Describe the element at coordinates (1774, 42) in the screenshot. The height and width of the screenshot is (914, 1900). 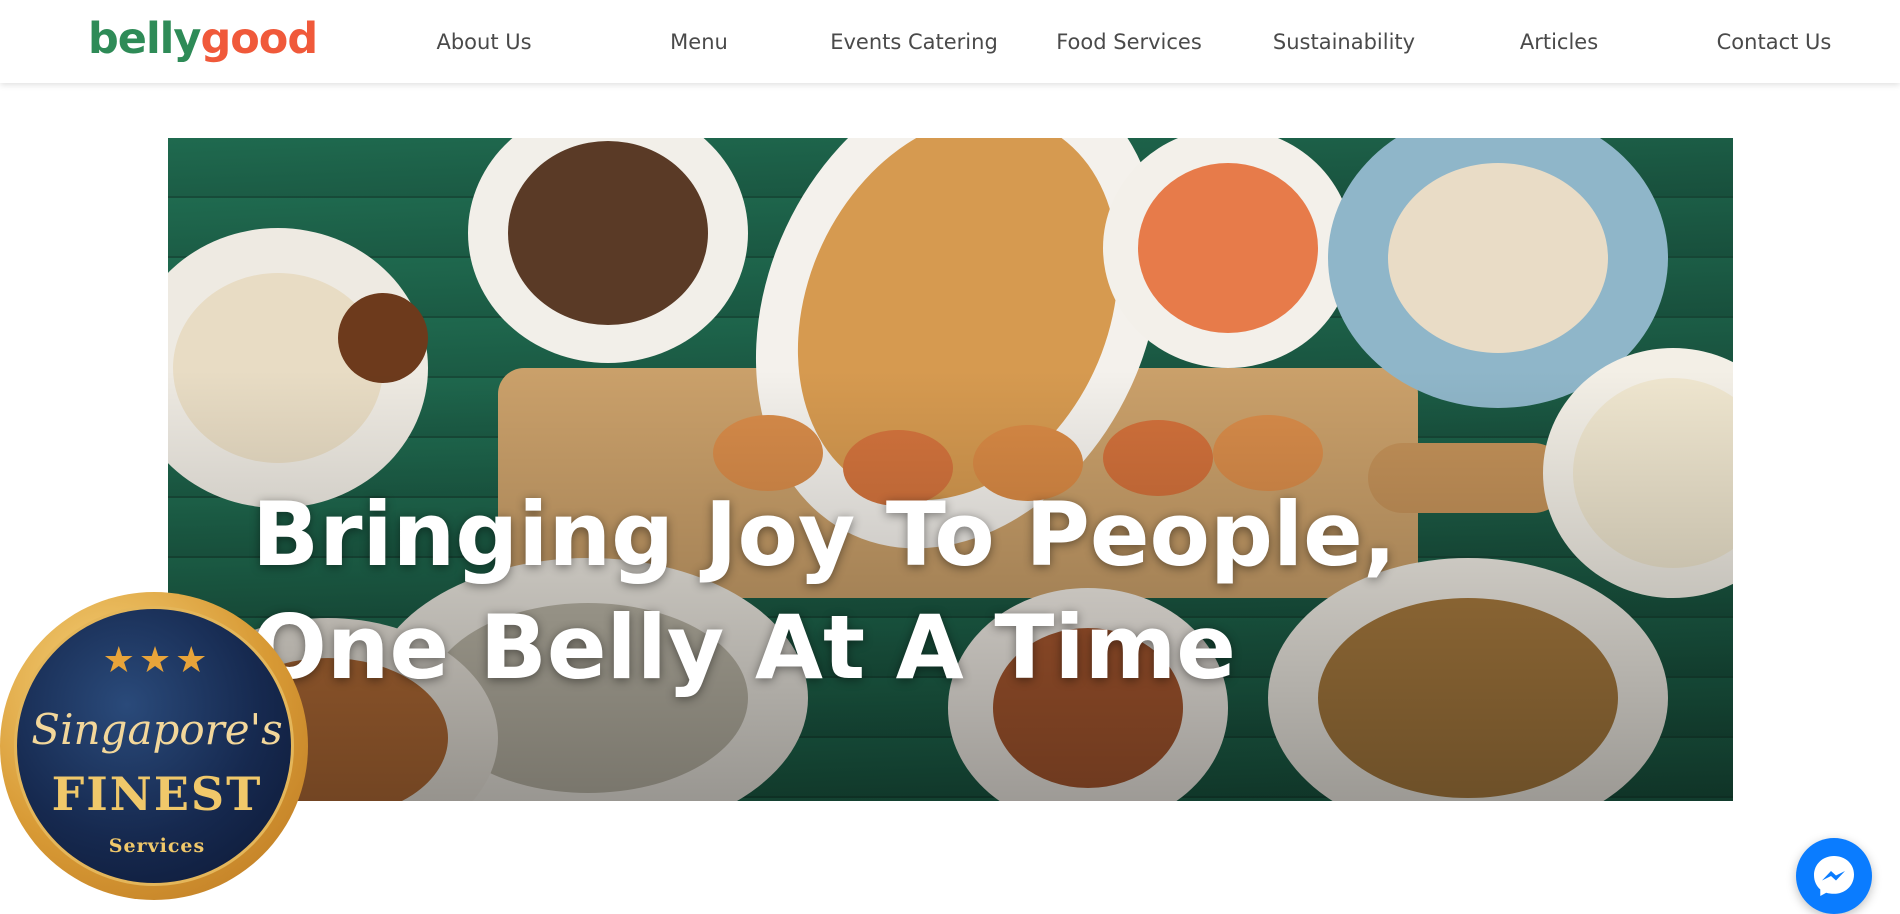
I see `nav-item-contact-us: Contact Us` at that location.